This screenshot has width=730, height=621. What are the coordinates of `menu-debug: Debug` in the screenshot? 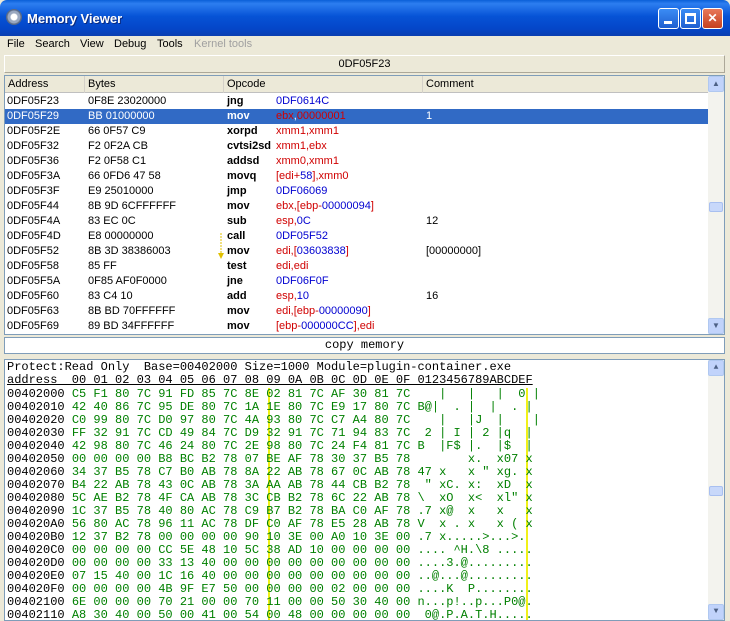 It's located at (130, 44).